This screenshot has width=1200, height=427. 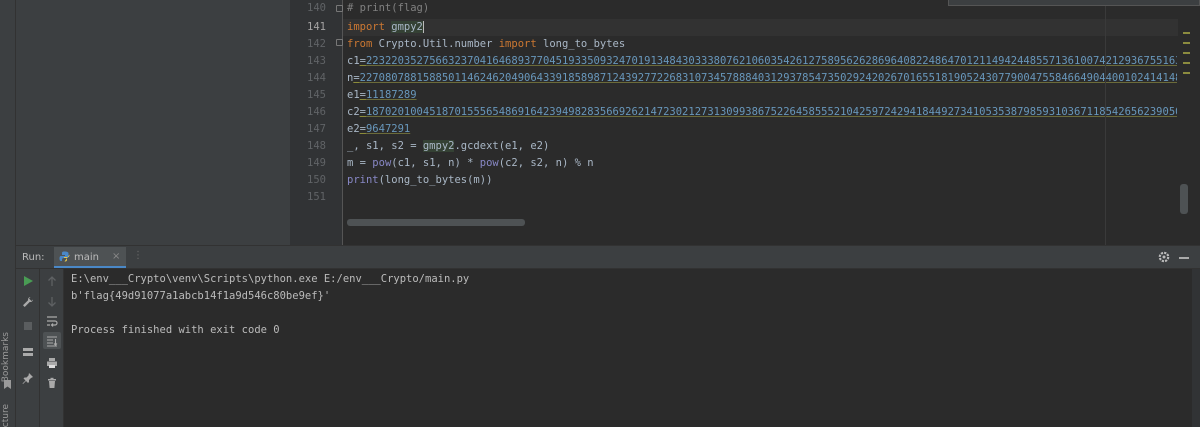 I want to click on pin-icon, so click(x=28, y=378).